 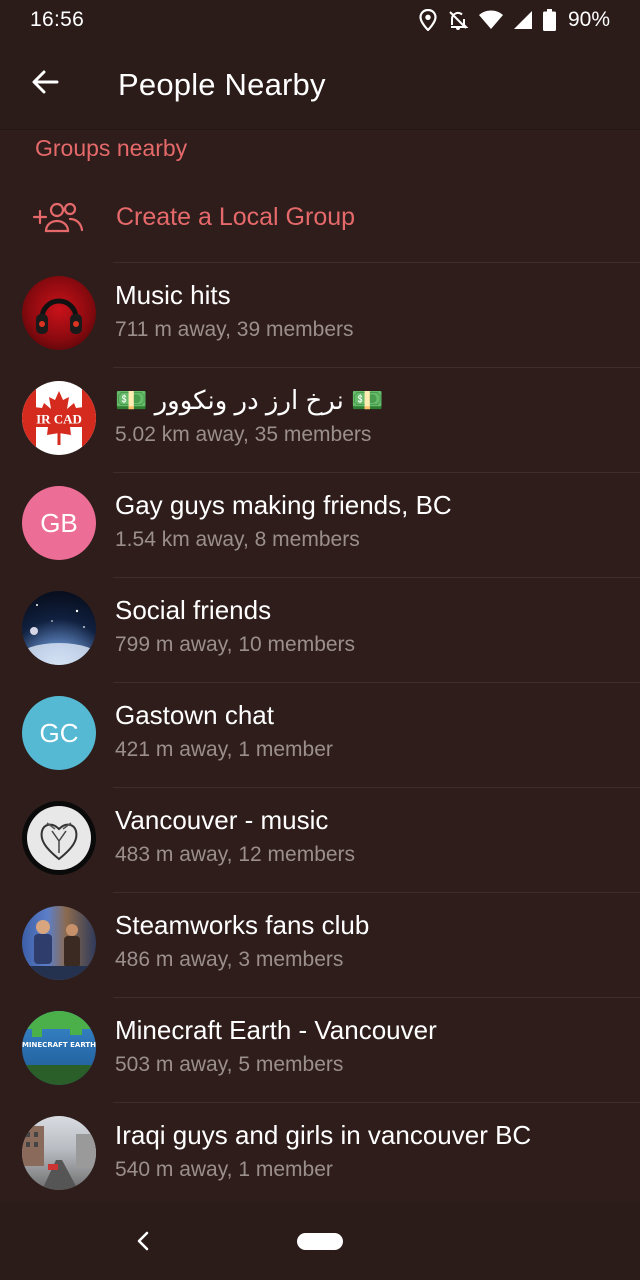 What do you see at coordinates (458, 20) in the screenshot?
I see `notifications-off-icon` at bounding box center [458, 20].